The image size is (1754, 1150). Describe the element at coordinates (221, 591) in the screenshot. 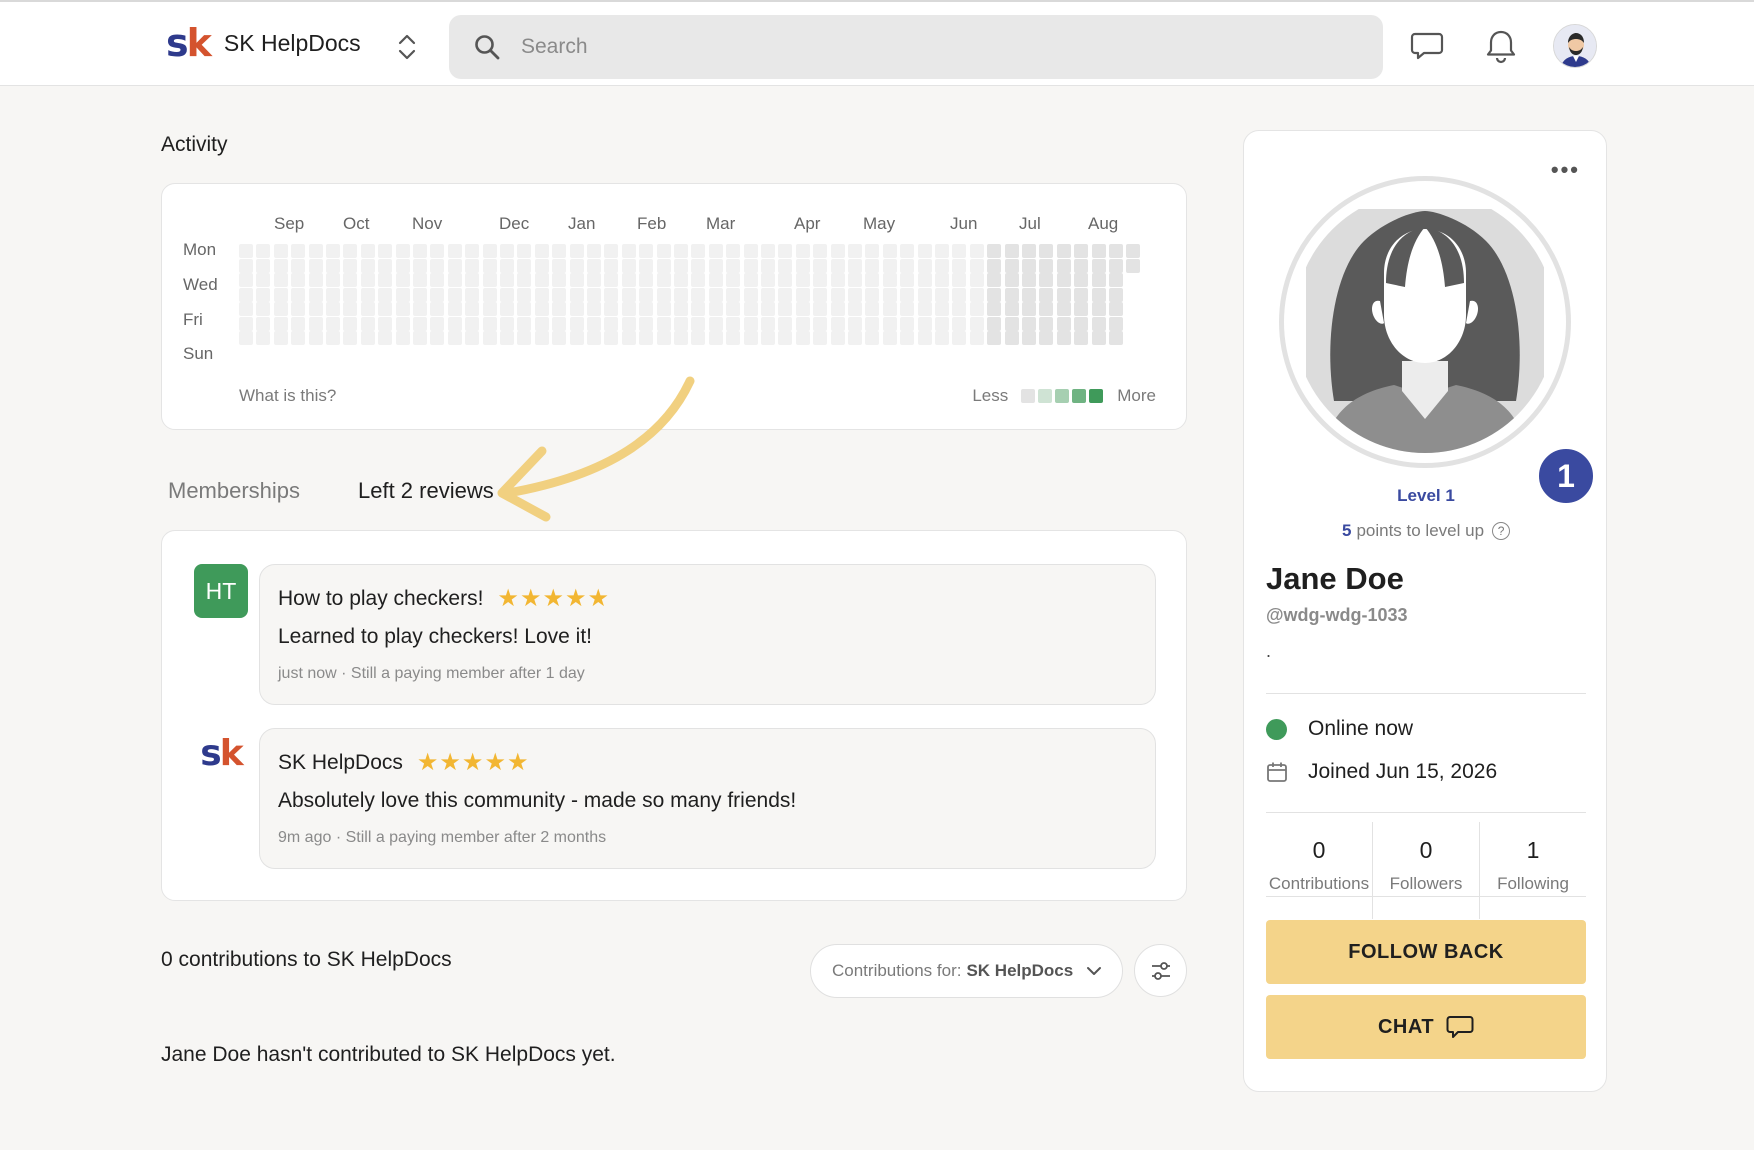

I see `review-avatar: HT` at that location.